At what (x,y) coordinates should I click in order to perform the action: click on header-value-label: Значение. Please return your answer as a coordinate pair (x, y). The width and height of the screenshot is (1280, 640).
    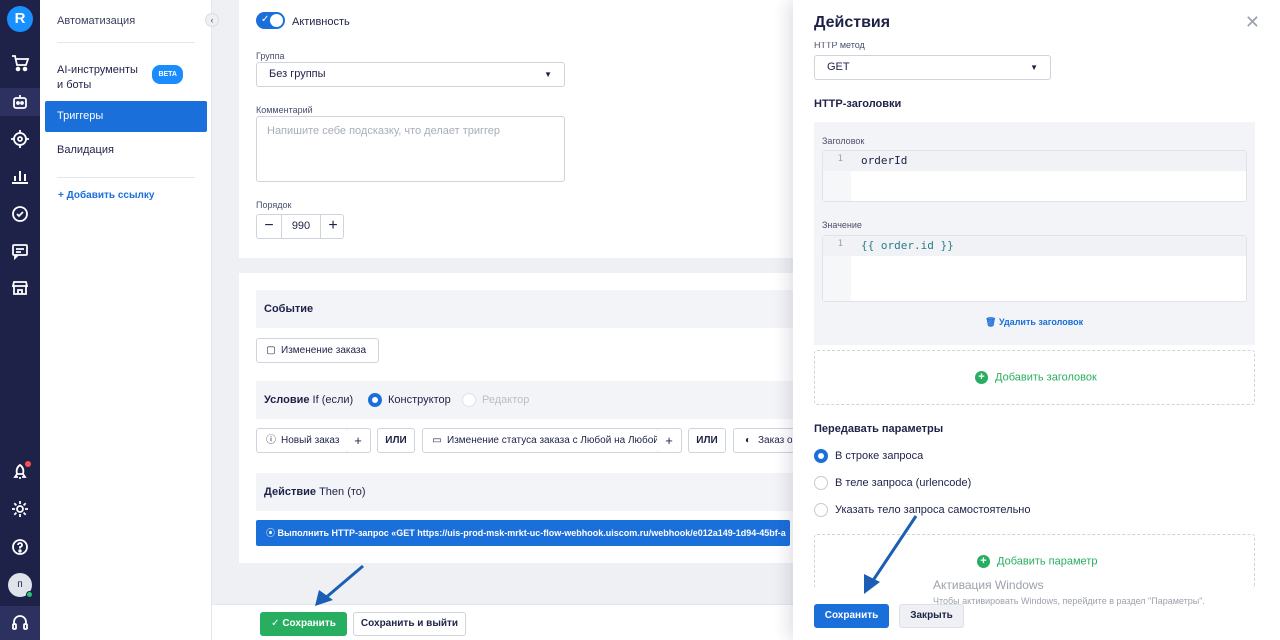
    Looking at the image, I should click on (842, 225).